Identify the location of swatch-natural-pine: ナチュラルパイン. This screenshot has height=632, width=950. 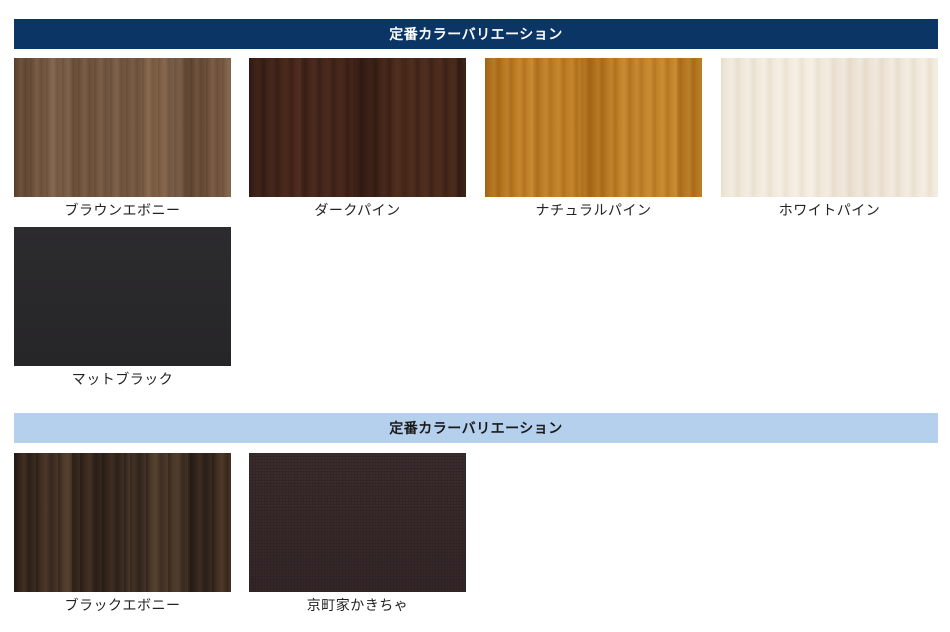
(593, 139).